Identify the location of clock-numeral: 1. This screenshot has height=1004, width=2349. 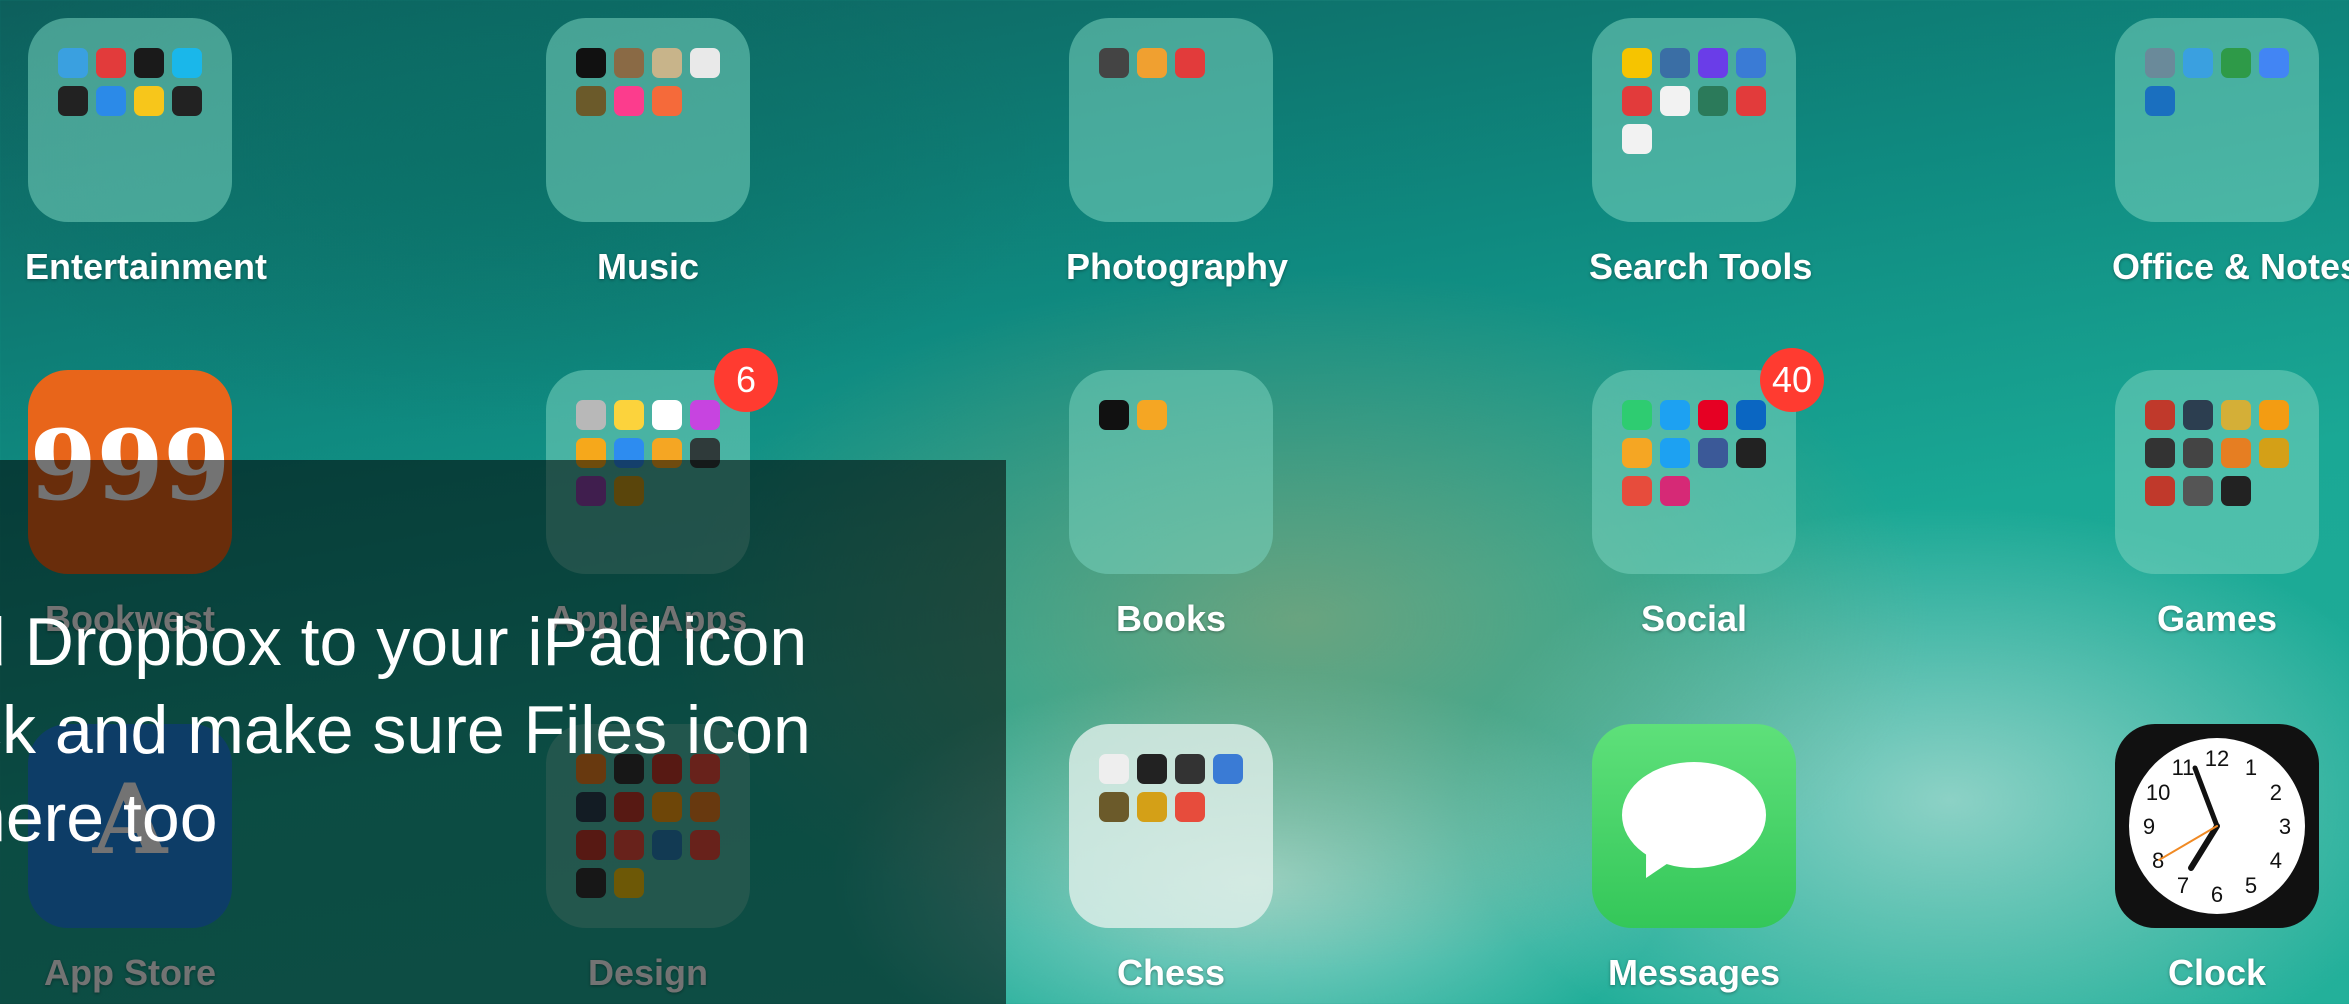
(2251, 767).